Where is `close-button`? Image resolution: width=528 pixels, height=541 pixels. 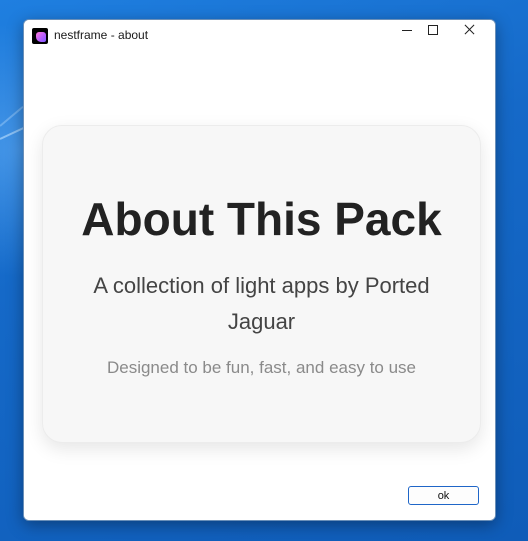
close-button is located at coordinates (469, 35).